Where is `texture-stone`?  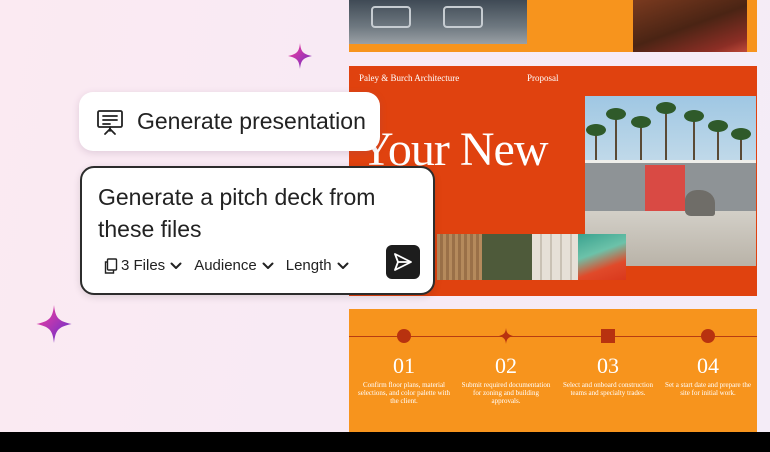
texture-stone is located at coordinates (555, 257).